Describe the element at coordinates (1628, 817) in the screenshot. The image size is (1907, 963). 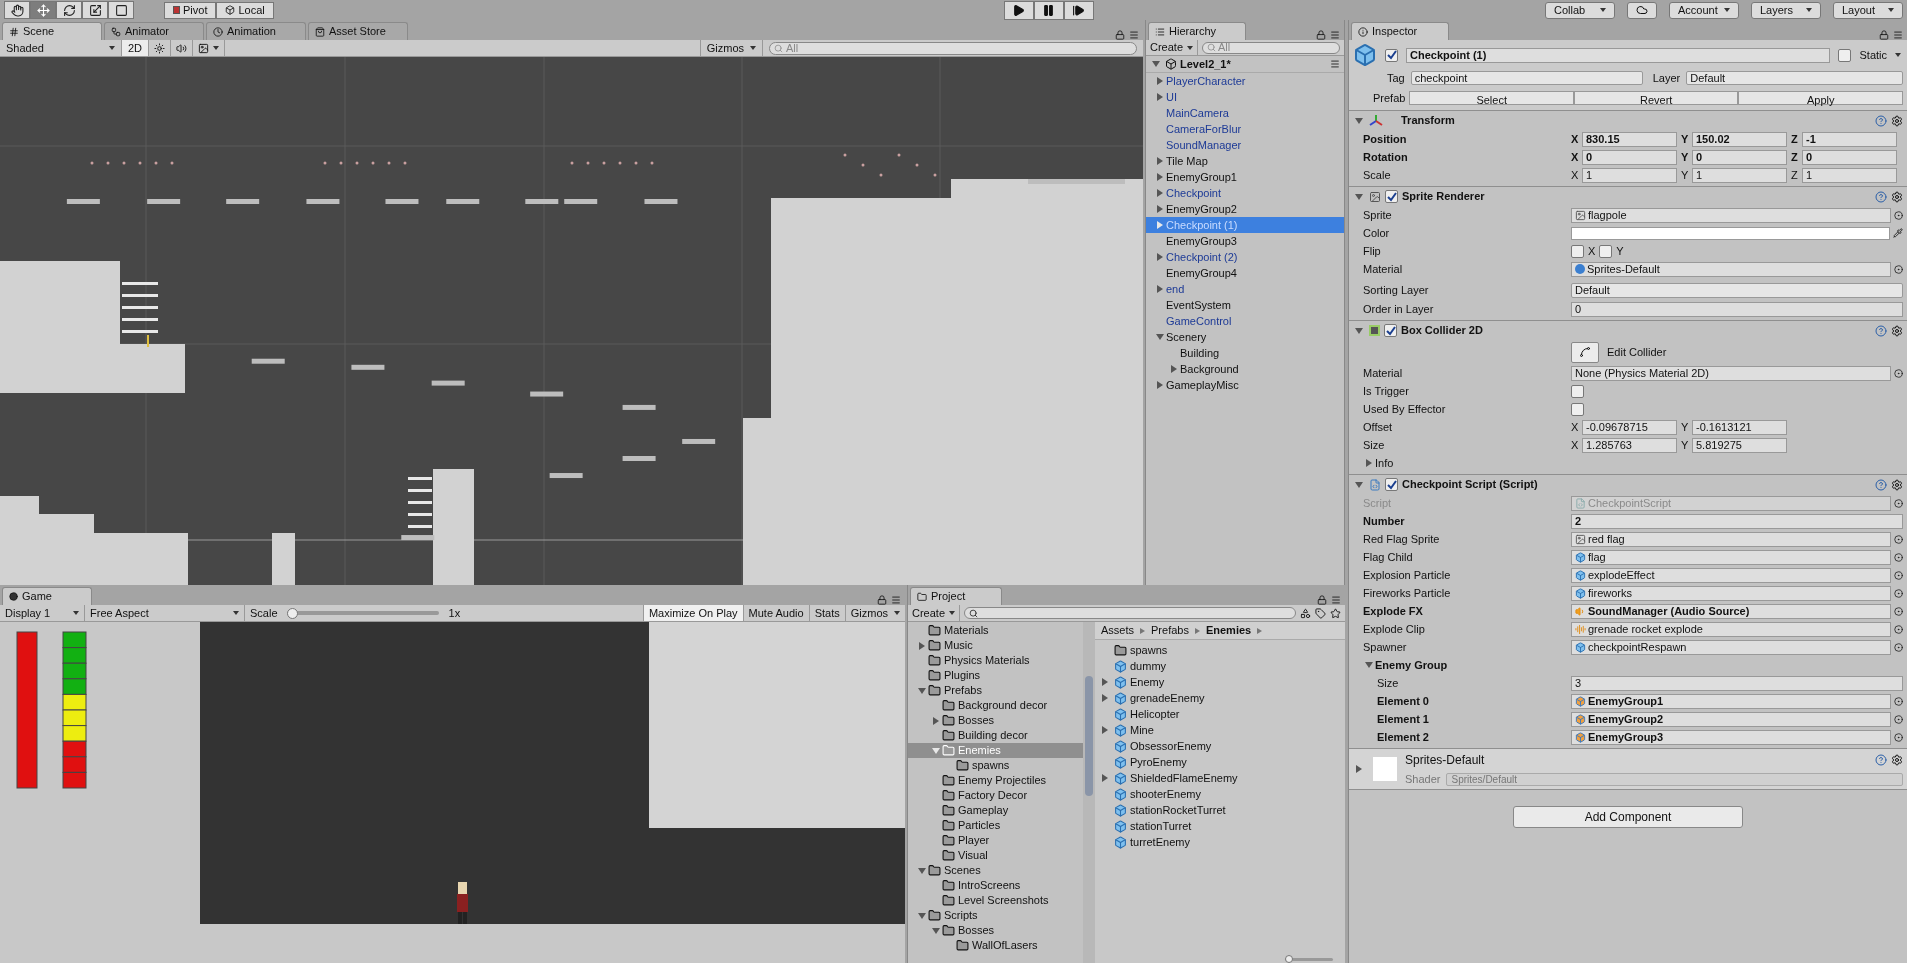
I see `add-component-button: Add Component` at that location.